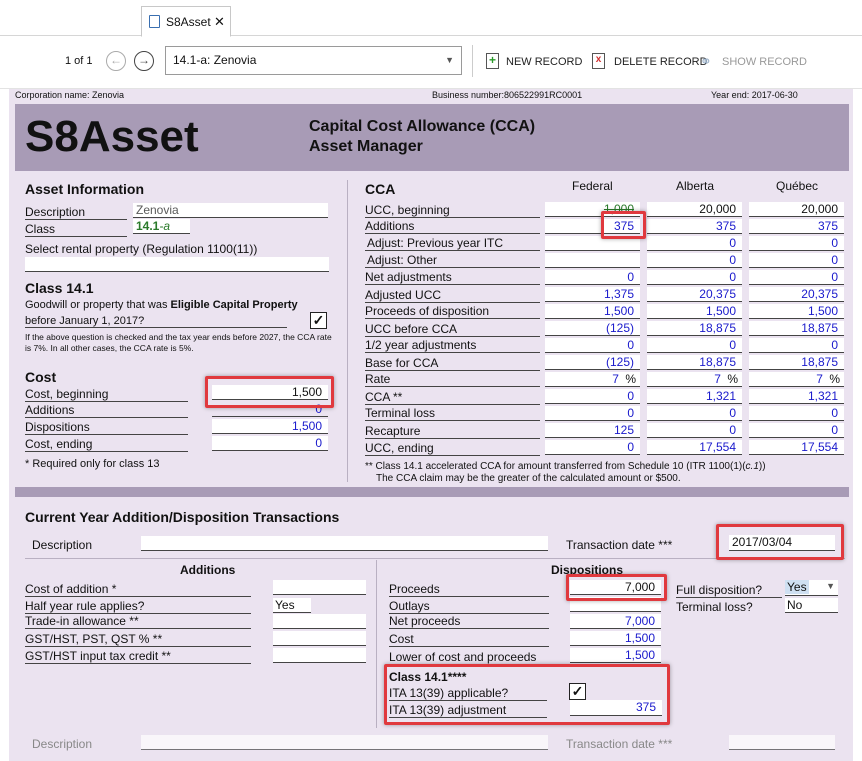  Describe the element at coordinates (526, 639) in the screenshot. I see `list-item: Cost 1,500` at that location.